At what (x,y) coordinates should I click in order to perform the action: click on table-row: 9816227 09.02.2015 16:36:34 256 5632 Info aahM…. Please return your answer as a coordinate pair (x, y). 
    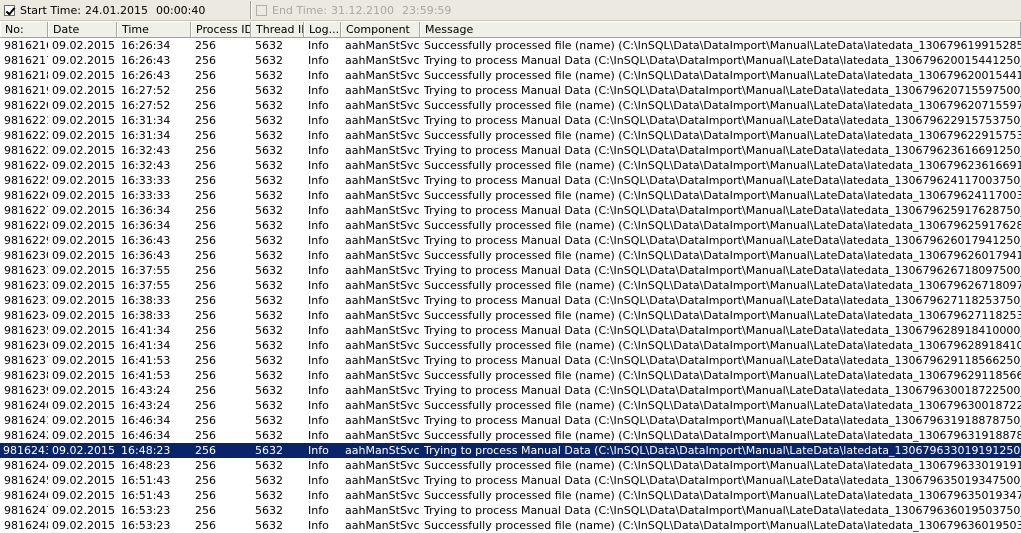
    Looking at the image, I should click on (510, 210).